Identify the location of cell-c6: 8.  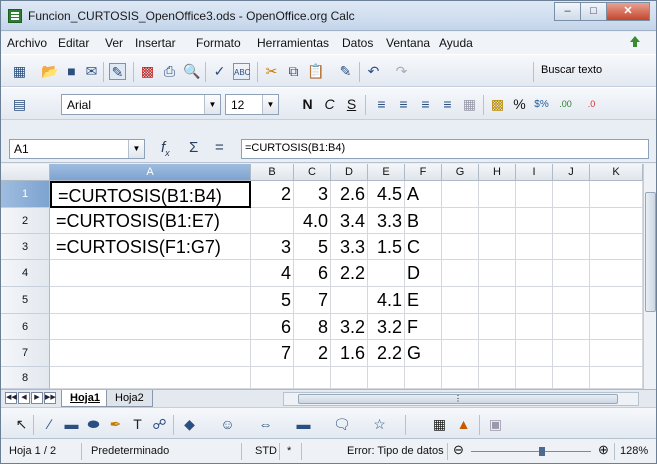
(312, 327).